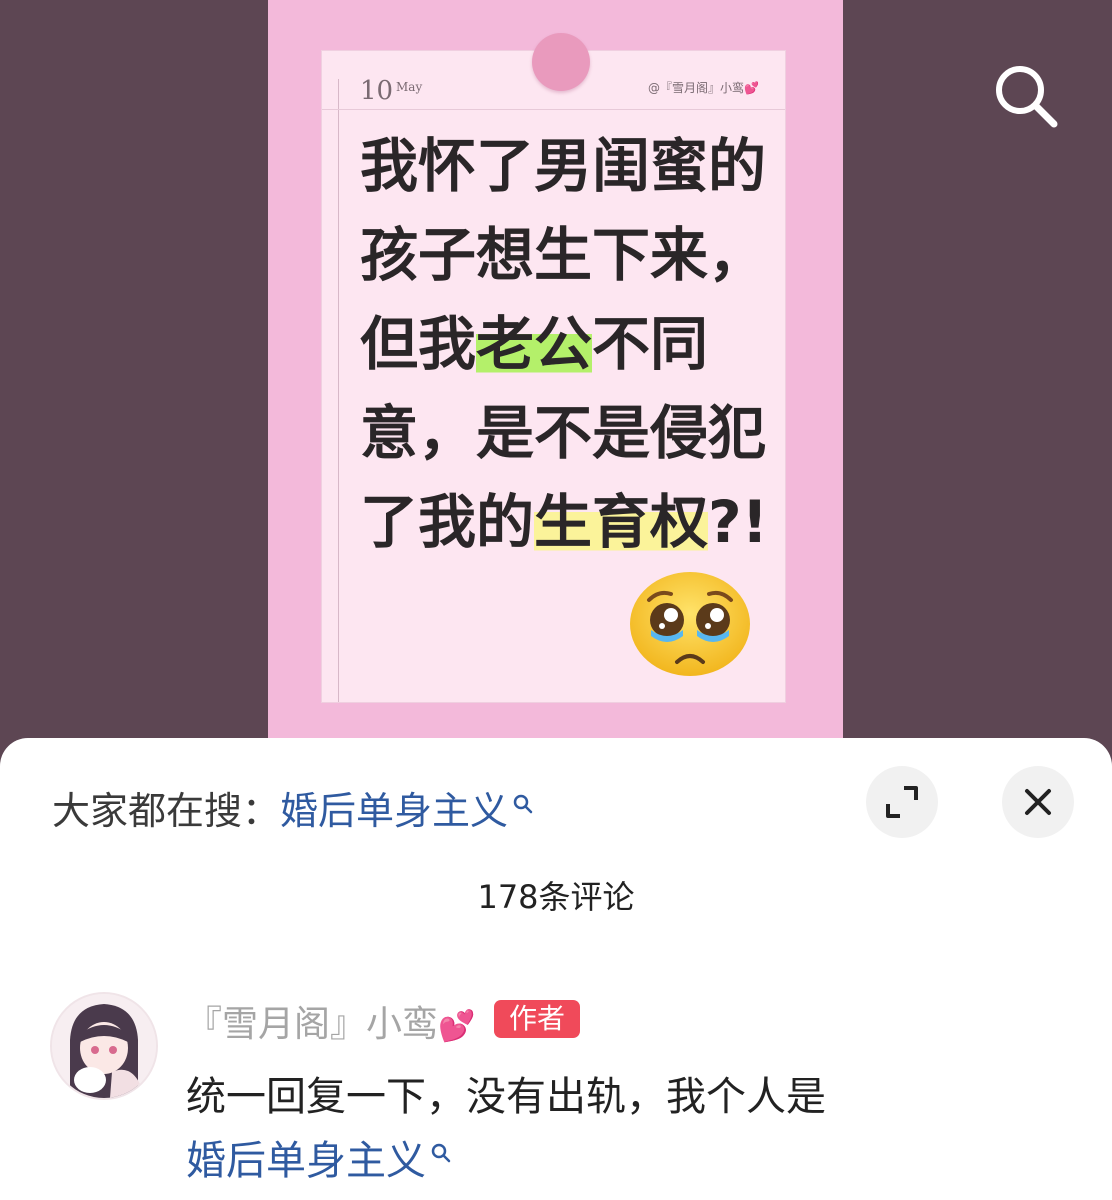 Image resolution: width=1112 pixels, height=1200 pixels. I want to click on expand-button, so click(902, 802).